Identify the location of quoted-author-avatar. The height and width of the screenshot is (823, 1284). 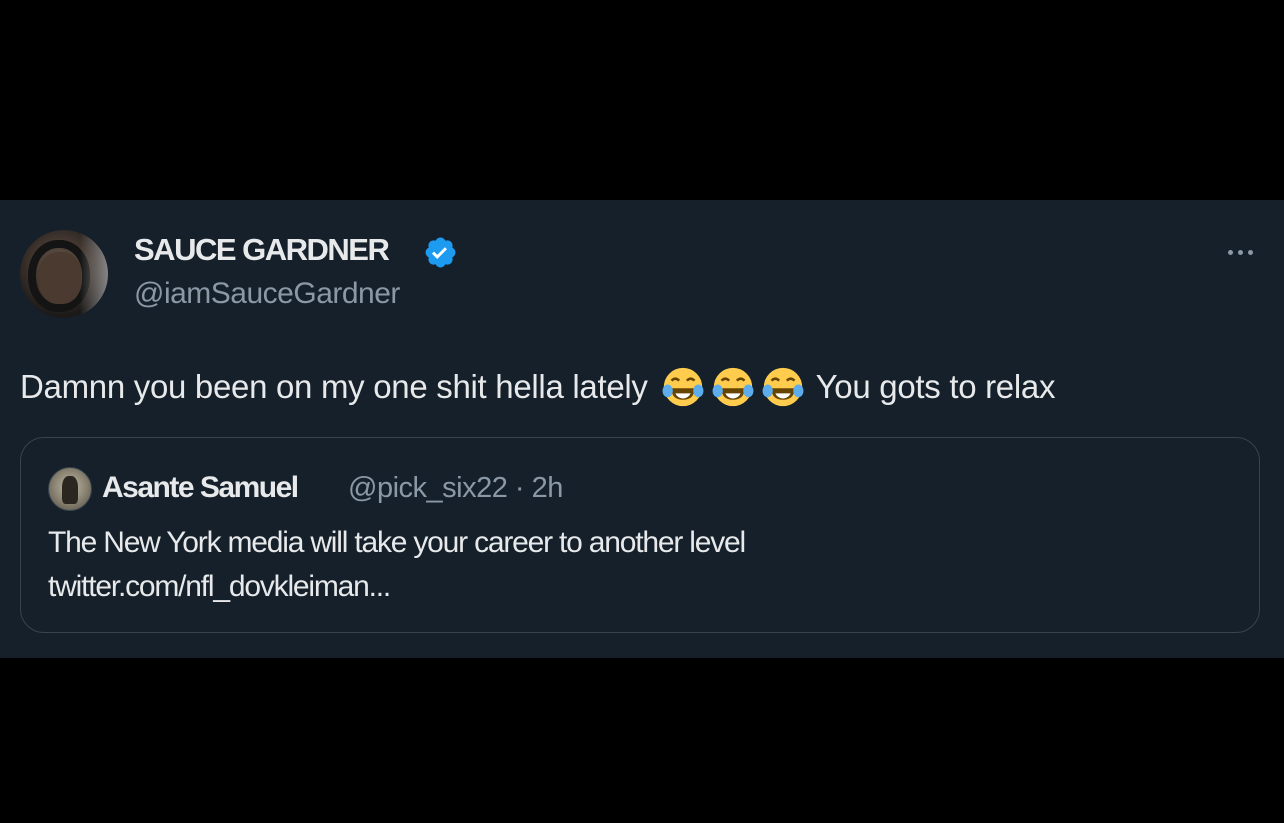
(70, 489).